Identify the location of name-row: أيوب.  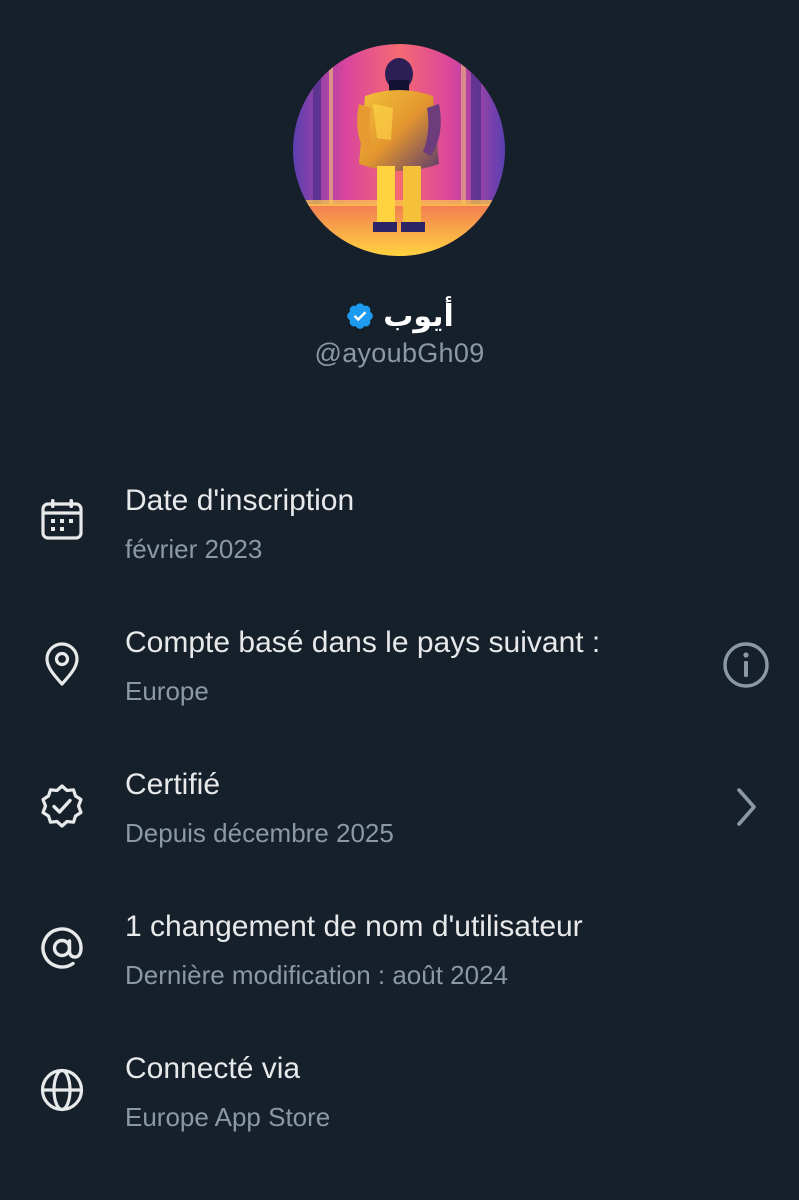
(399, 316).